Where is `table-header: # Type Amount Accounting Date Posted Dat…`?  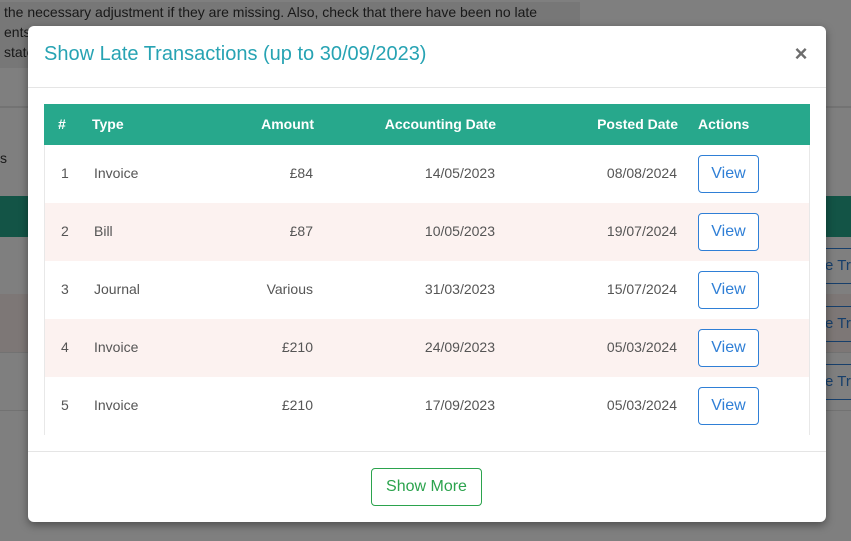 table-header: # Type Amount Accounting Date Posted Dat… is located at coordinates (427, 124).